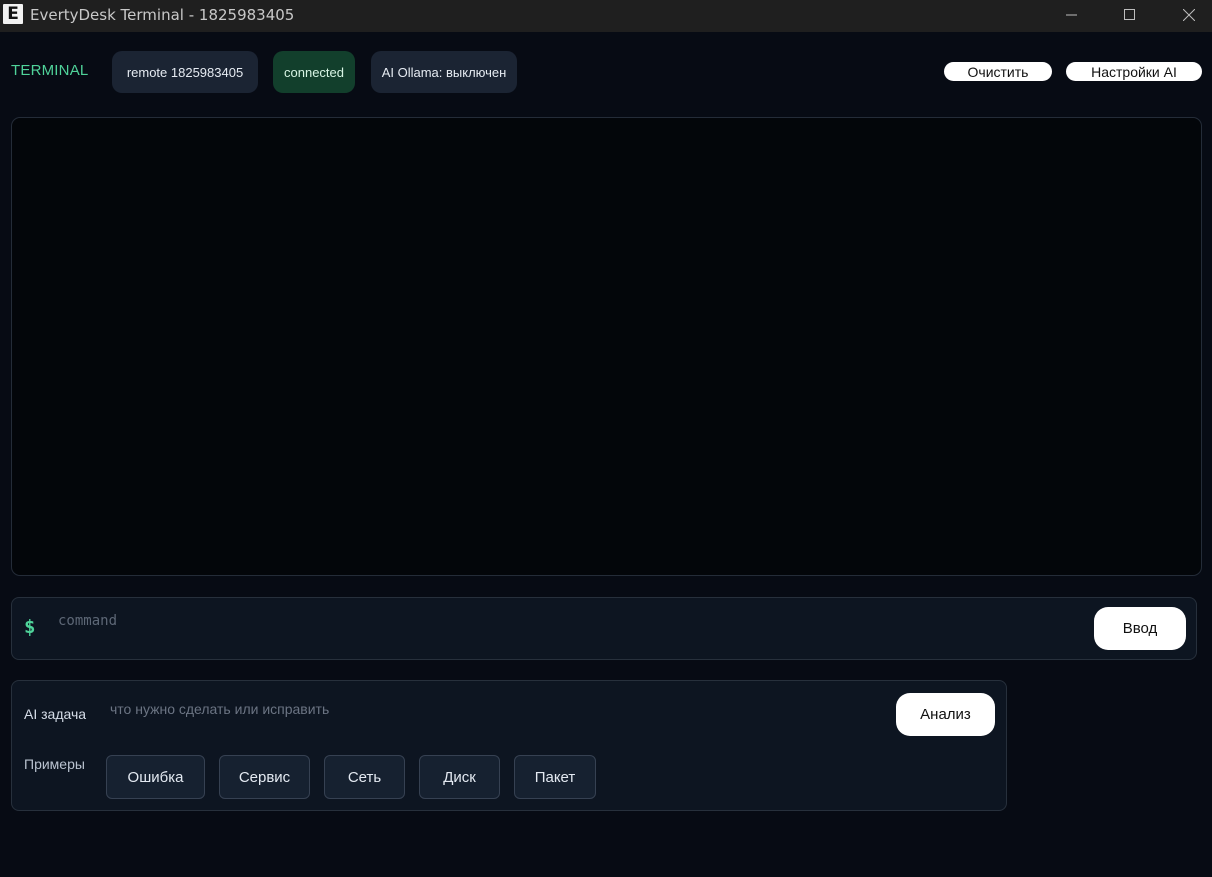 Image resolution: width=1212 pixels, height=877 pixels. I want to click on example-chip-service: Сервис, so click(264, 777).